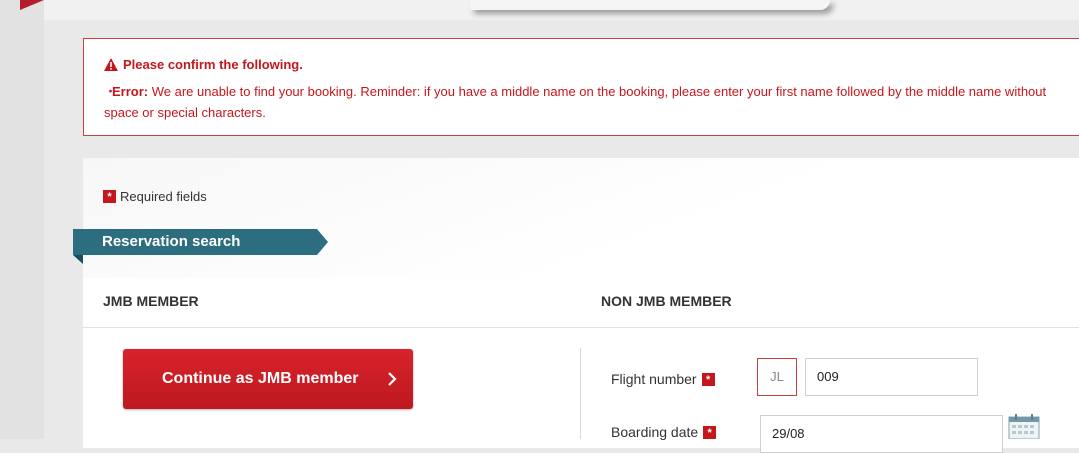 This screenshot has height=453, width=1079. Describe the element at coordinates (891, 377) in the screenshot. I see `flight-number-input: 009` at that location.